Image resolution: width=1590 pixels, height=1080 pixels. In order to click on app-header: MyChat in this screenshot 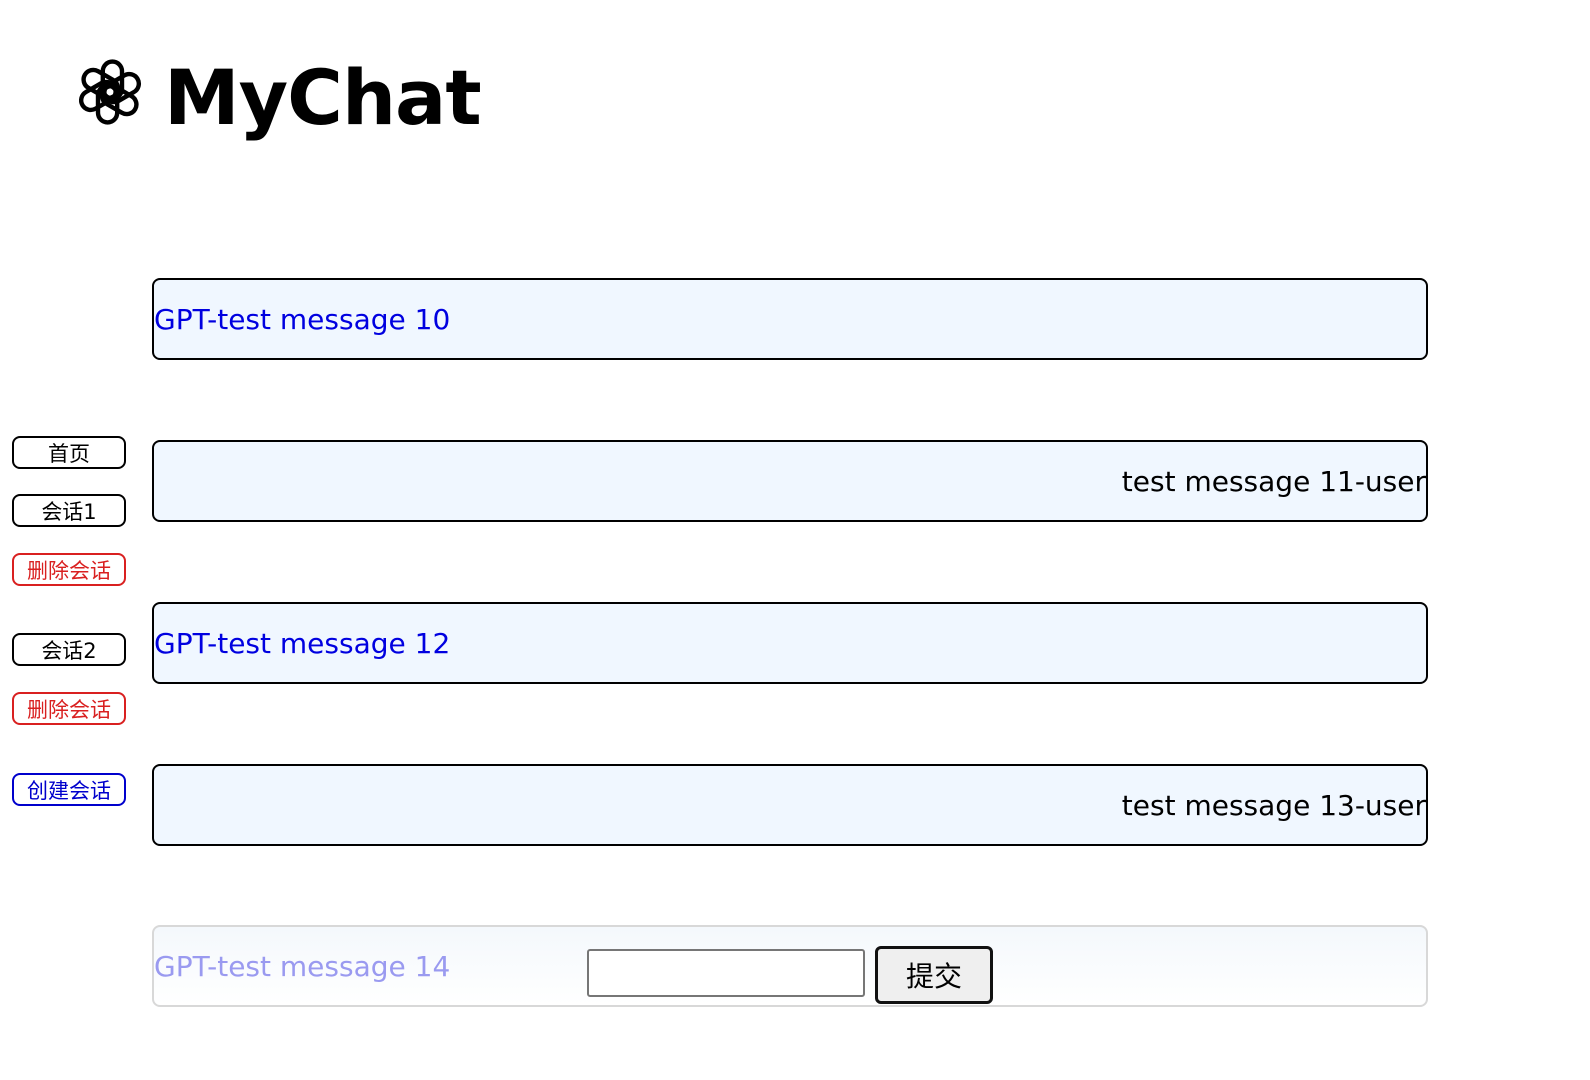, I will do `click(276, 94)`.